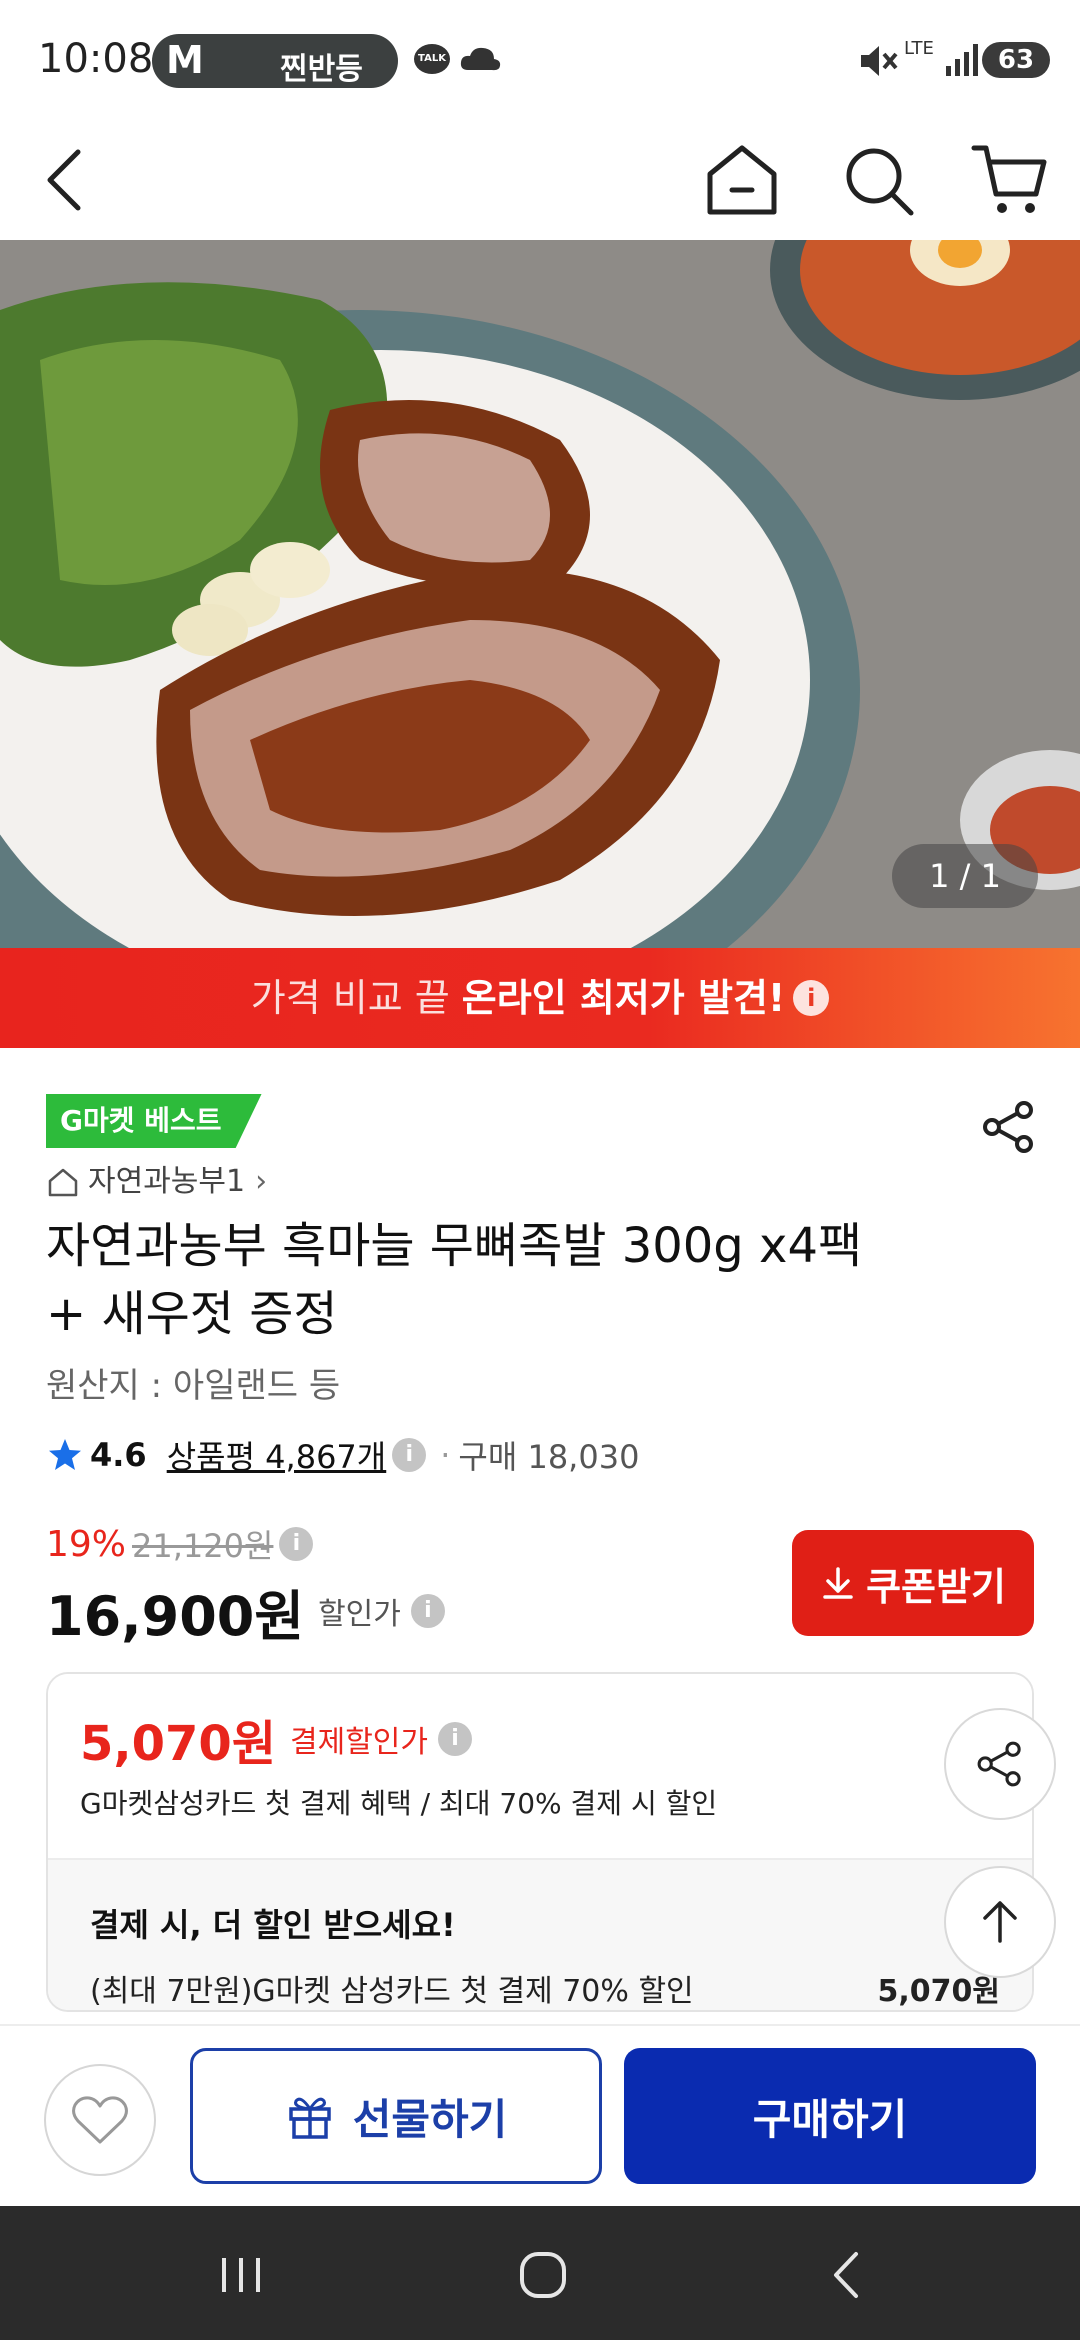  I want to click on seller-link: 자연과농부1 ›, so click(156, 1182).